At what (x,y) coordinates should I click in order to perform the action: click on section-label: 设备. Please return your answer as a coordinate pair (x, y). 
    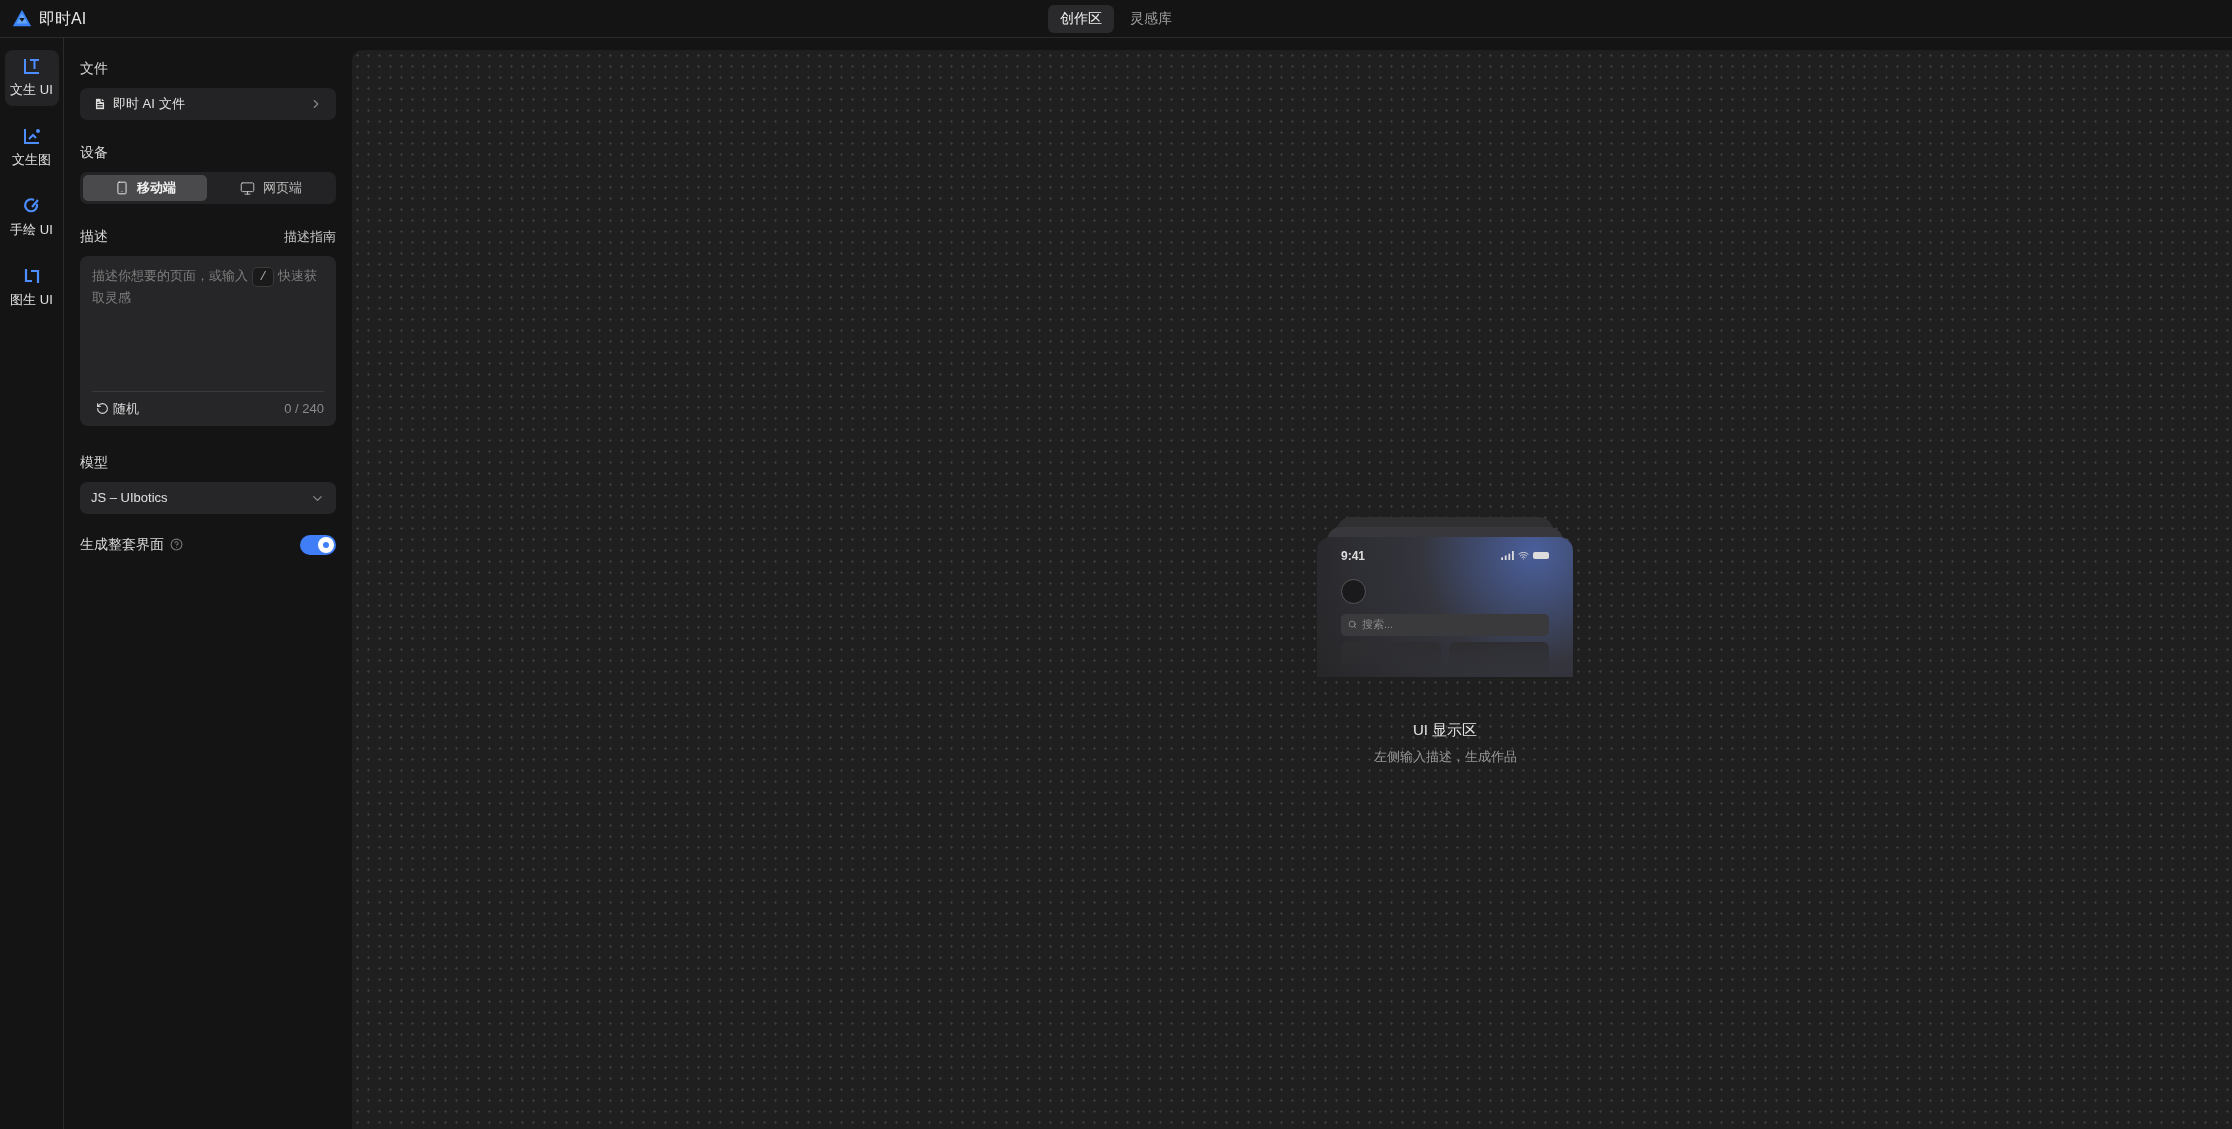
    Looking at the image, I should click on (94, 152).